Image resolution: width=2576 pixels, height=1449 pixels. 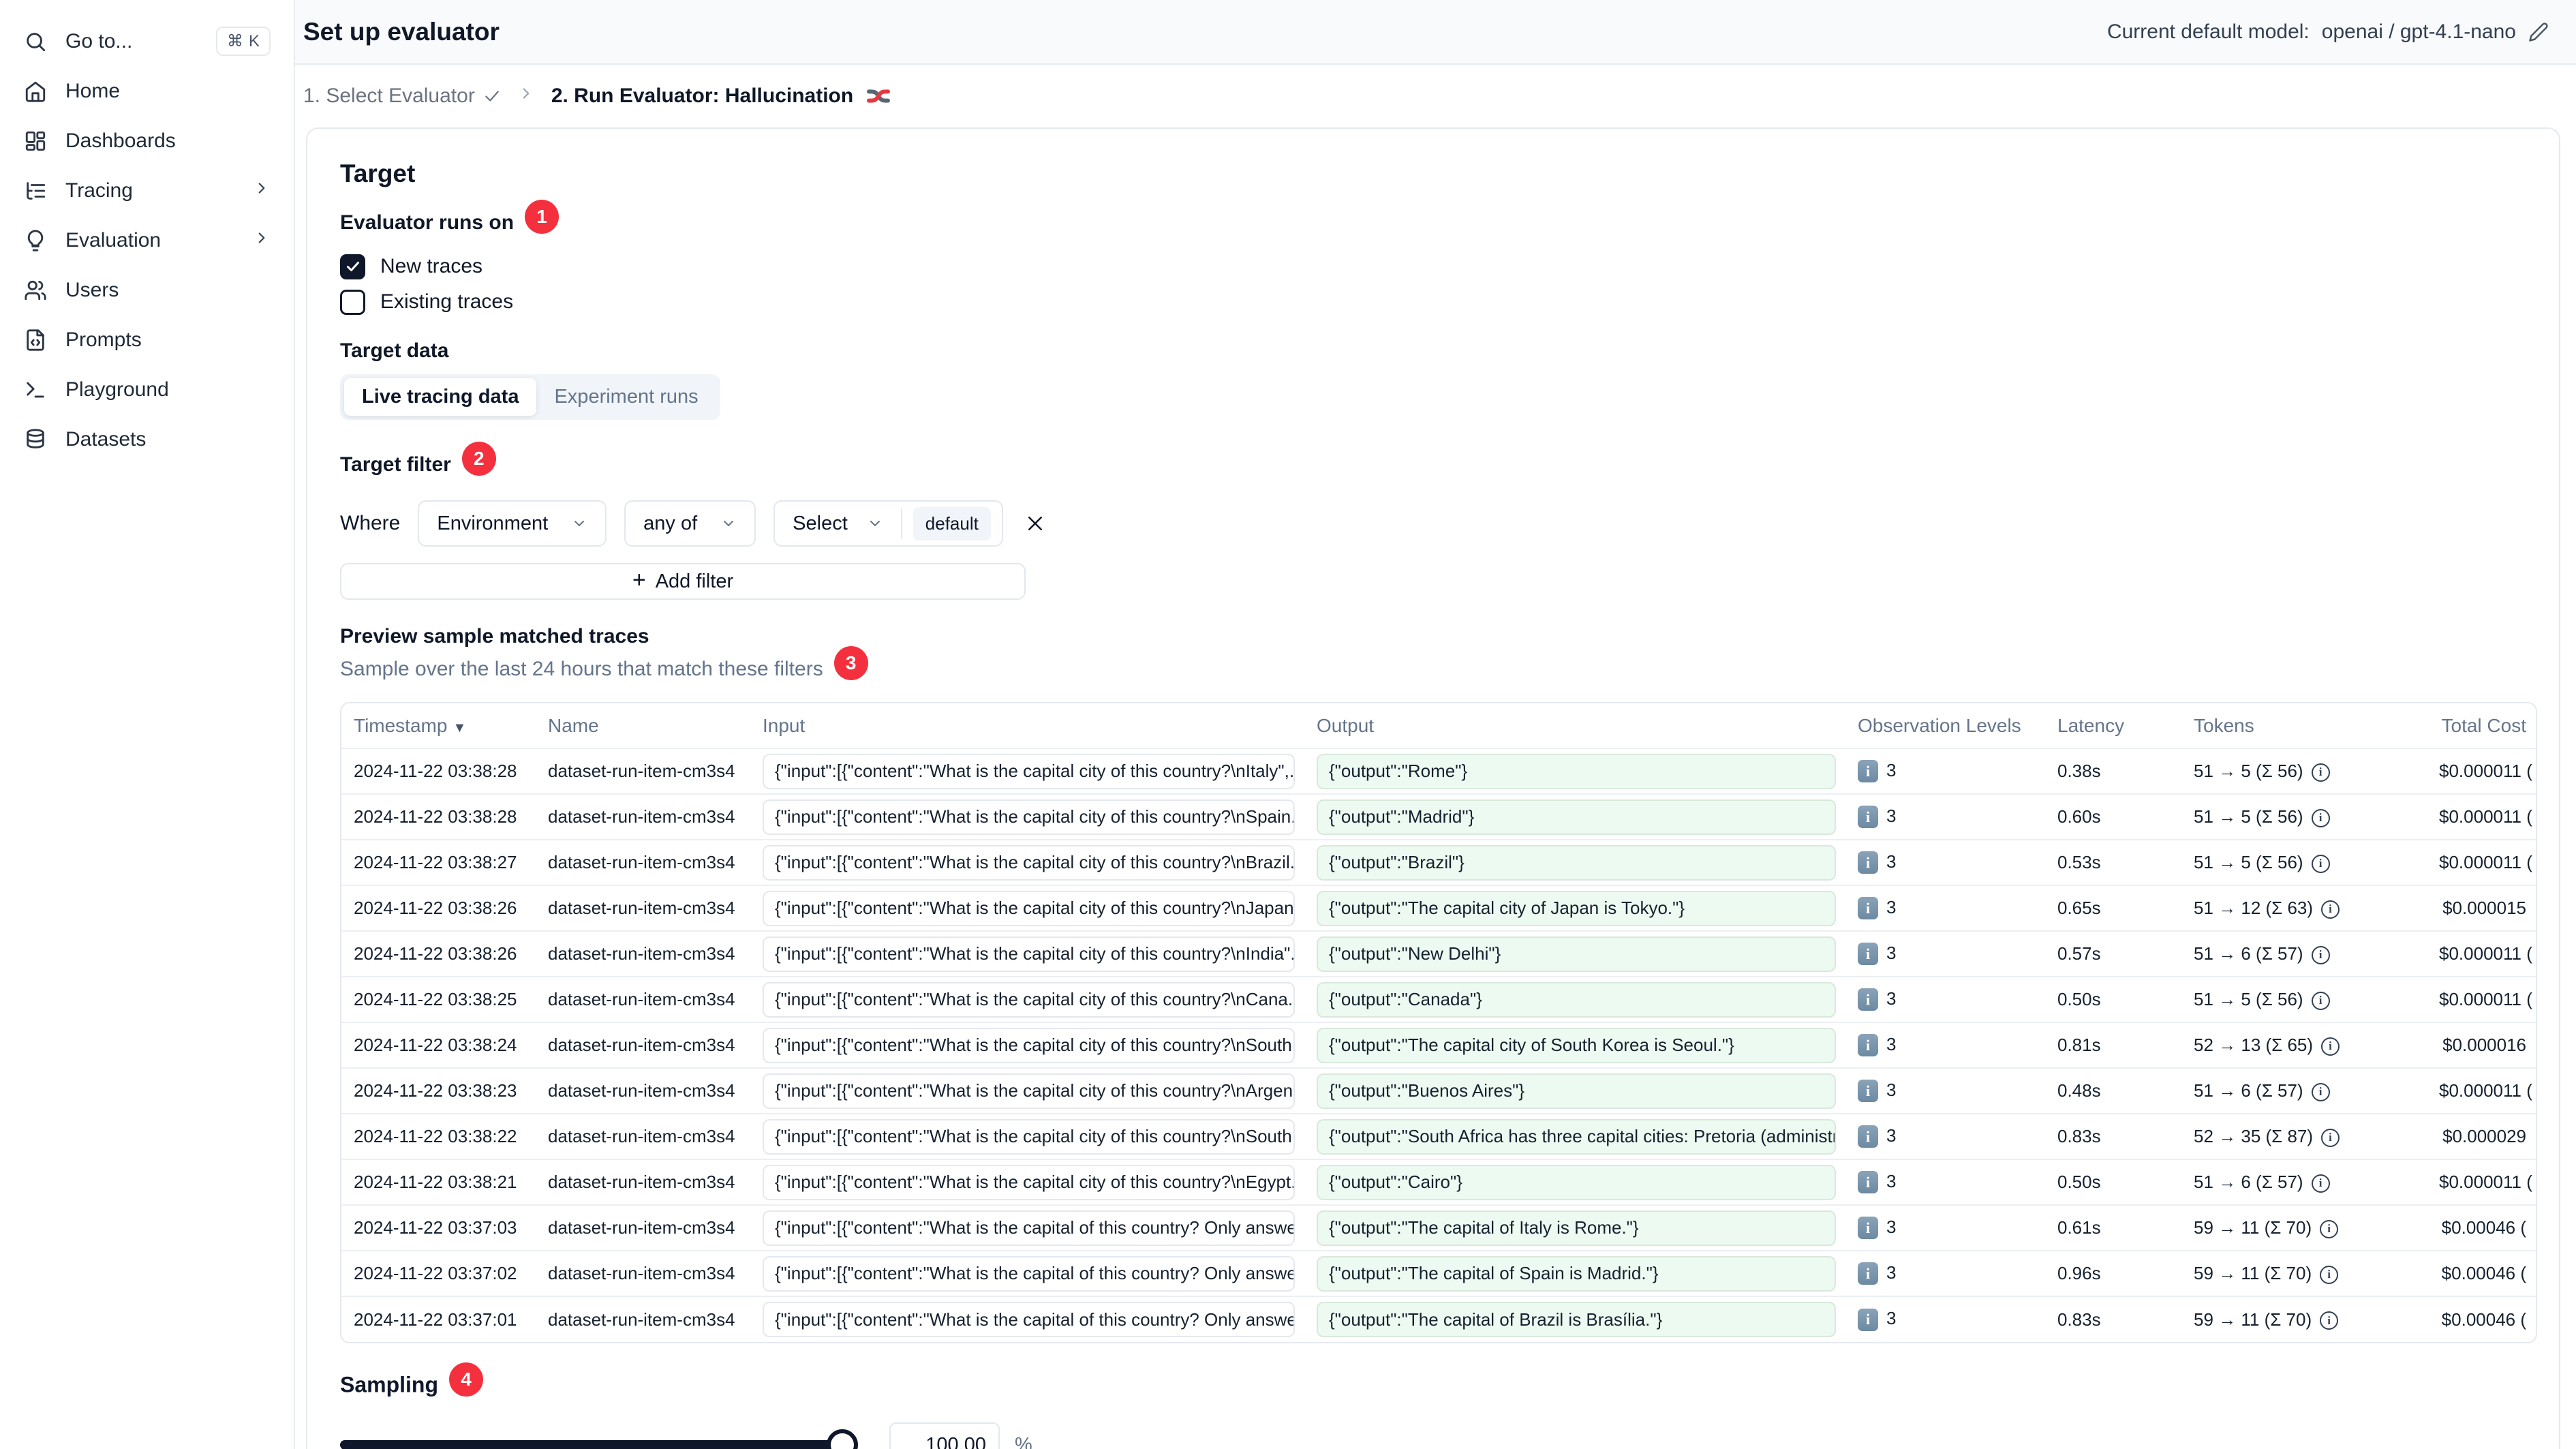 What do you see at coordinates (1868, 1229) in the screenshot?
I see `info-emoji-icon: i` at bounding box center [1868, 1229].